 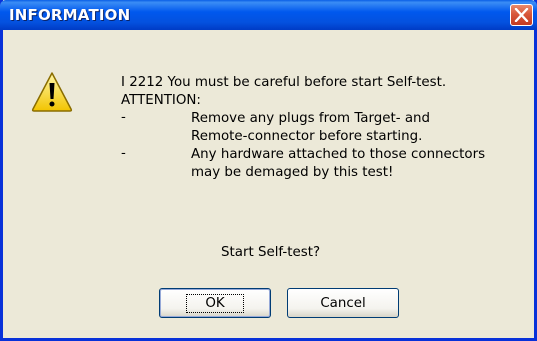 I want to click on message-line-2: ATTENTION:, so click(x=161, y=100).